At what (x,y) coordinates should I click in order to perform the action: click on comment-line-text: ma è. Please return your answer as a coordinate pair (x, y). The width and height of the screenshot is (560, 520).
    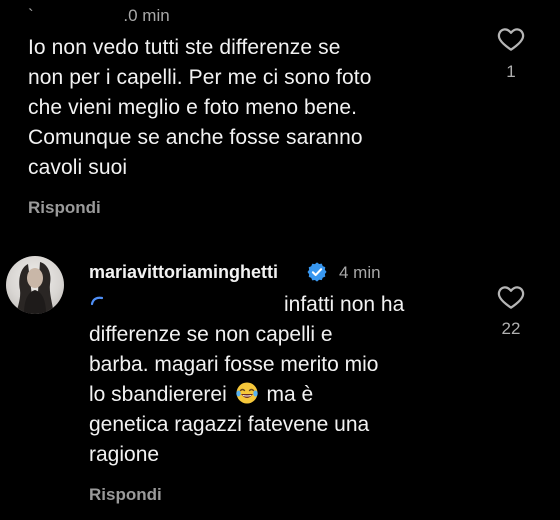
    Looking at the image, I should click on (290, 394).